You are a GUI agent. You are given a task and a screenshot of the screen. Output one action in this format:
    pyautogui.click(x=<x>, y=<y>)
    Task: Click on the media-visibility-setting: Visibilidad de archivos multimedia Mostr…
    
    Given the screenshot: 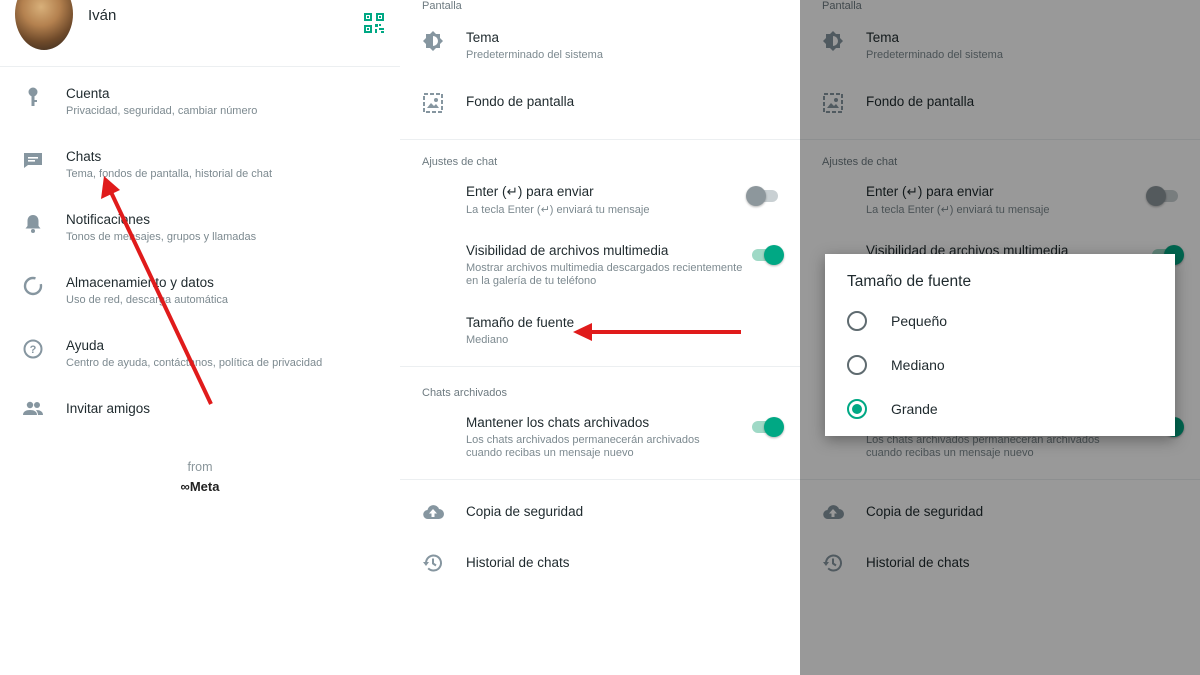 What is the action you would take?
    pyautogui.click(x=600, y=266)
    